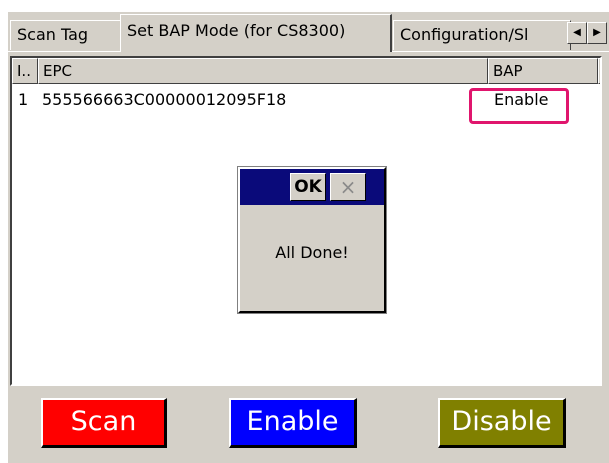 This screenshot has width=609, height=463. What do you see at coordinates (23, 99) in the screenshot?
I see `row-index: 1` at bounding box center [23, 99].